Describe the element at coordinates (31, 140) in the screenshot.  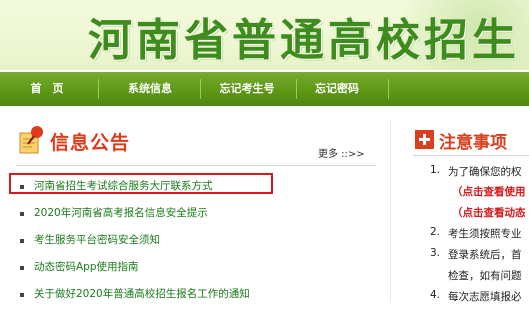
I see `pin-note-icon` at that location.